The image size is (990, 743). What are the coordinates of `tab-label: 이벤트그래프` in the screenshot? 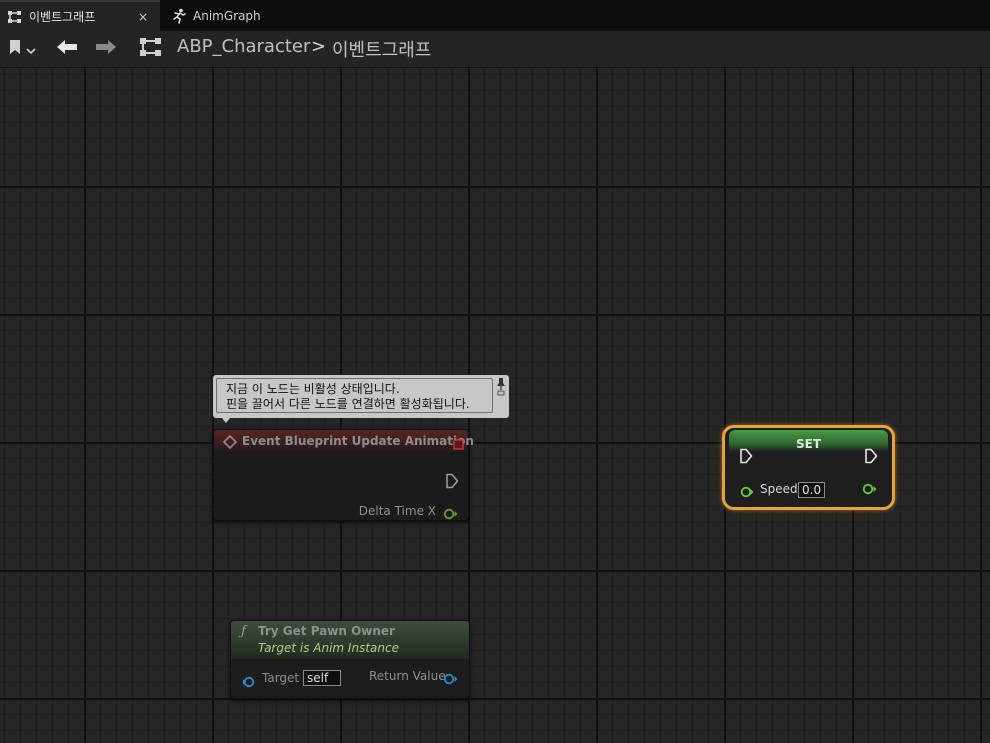 It's located at (62, 17).